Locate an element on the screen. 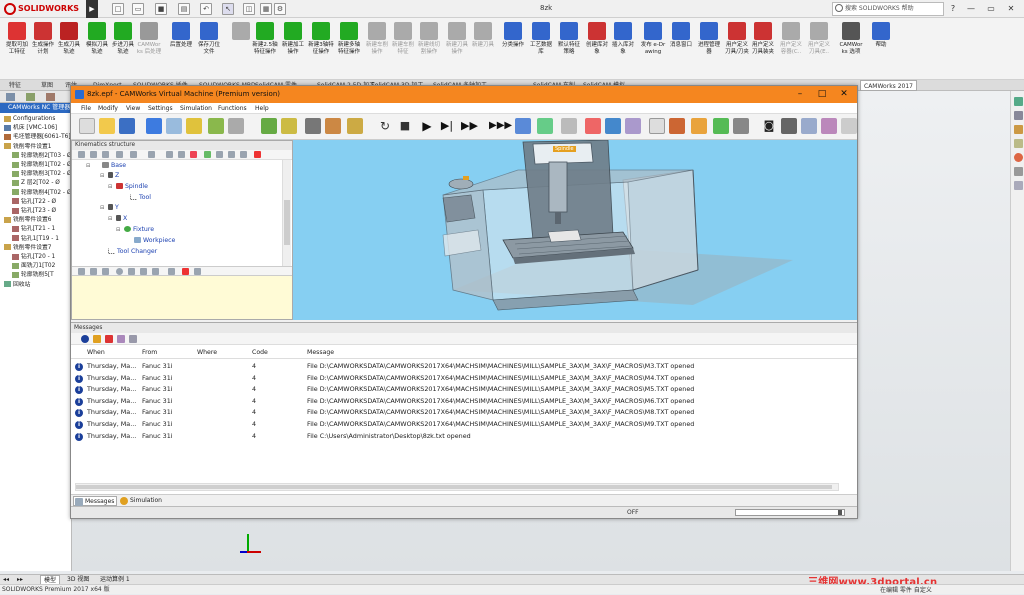 The image size is (1024, 595). custom-properties-icon is located at coordinates (1018, 171).